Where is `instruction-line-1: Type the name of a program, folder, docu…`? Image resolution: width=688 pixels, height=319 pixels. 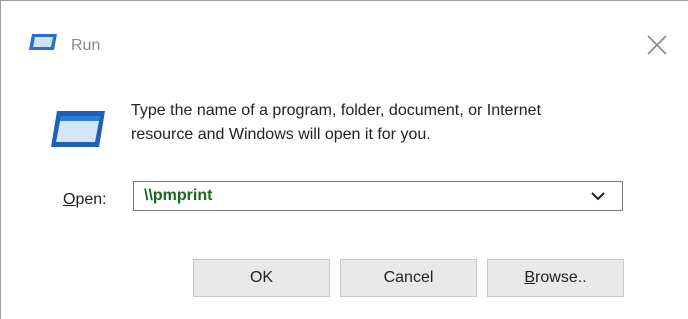
instruction-line-1: Type the name of a program, folder, docu… is located at coordinates (336, 110).